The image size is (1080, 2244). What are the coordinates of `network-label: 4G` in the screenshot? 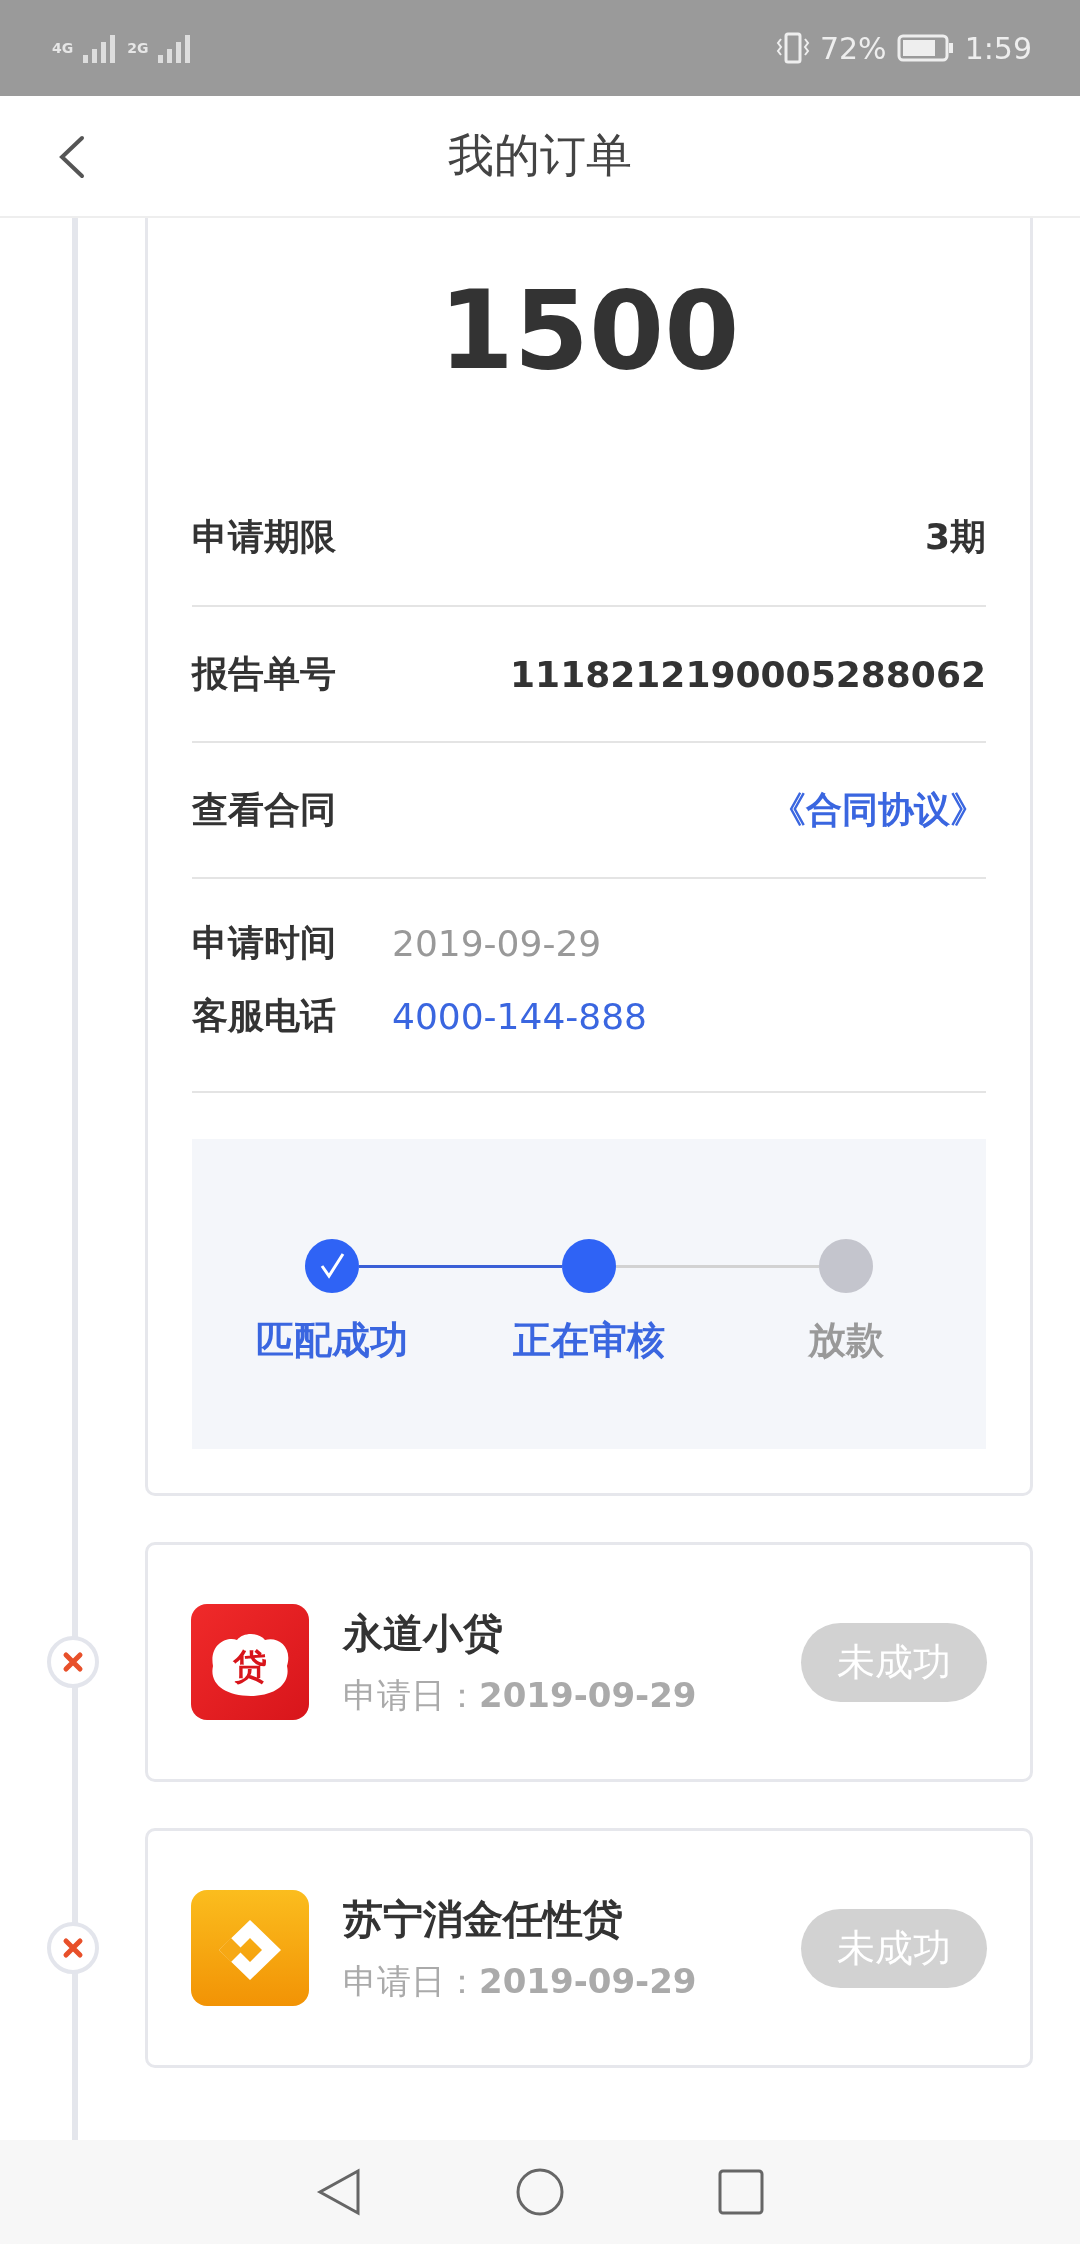 It's located at (63, 48).